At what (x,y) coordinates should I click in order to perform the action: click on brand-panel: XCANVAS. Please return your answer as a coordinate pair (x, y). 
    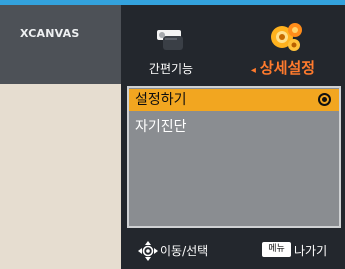
    Looking at the image, I should click on (60, 42).